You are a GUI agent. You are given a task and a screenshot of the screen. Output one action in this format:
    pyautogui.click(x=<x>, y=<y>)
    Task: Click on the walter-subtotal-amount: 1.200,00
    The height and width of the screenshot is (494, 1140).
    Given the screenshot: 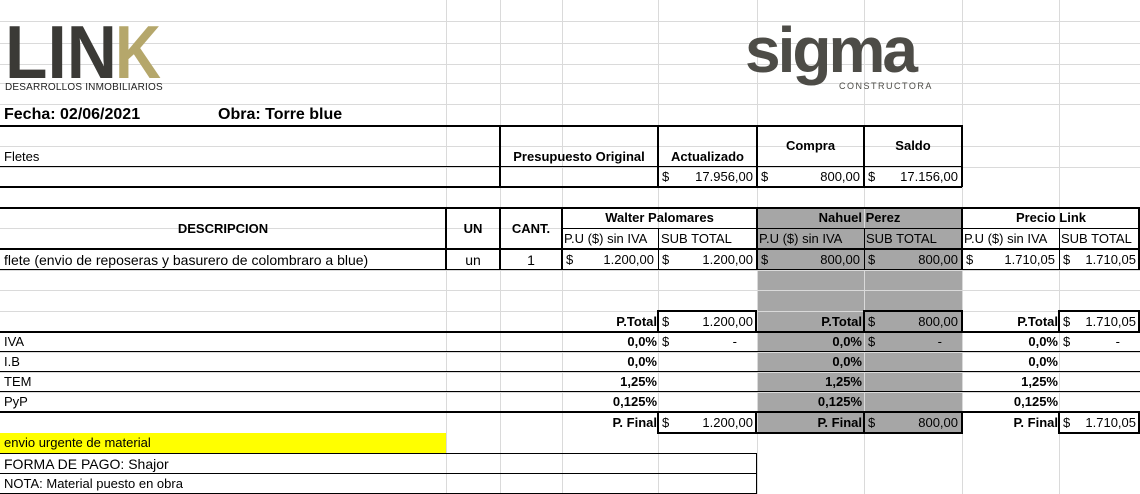 What is the action you would take?
    pyautogui.click(x=727, y=259)
    